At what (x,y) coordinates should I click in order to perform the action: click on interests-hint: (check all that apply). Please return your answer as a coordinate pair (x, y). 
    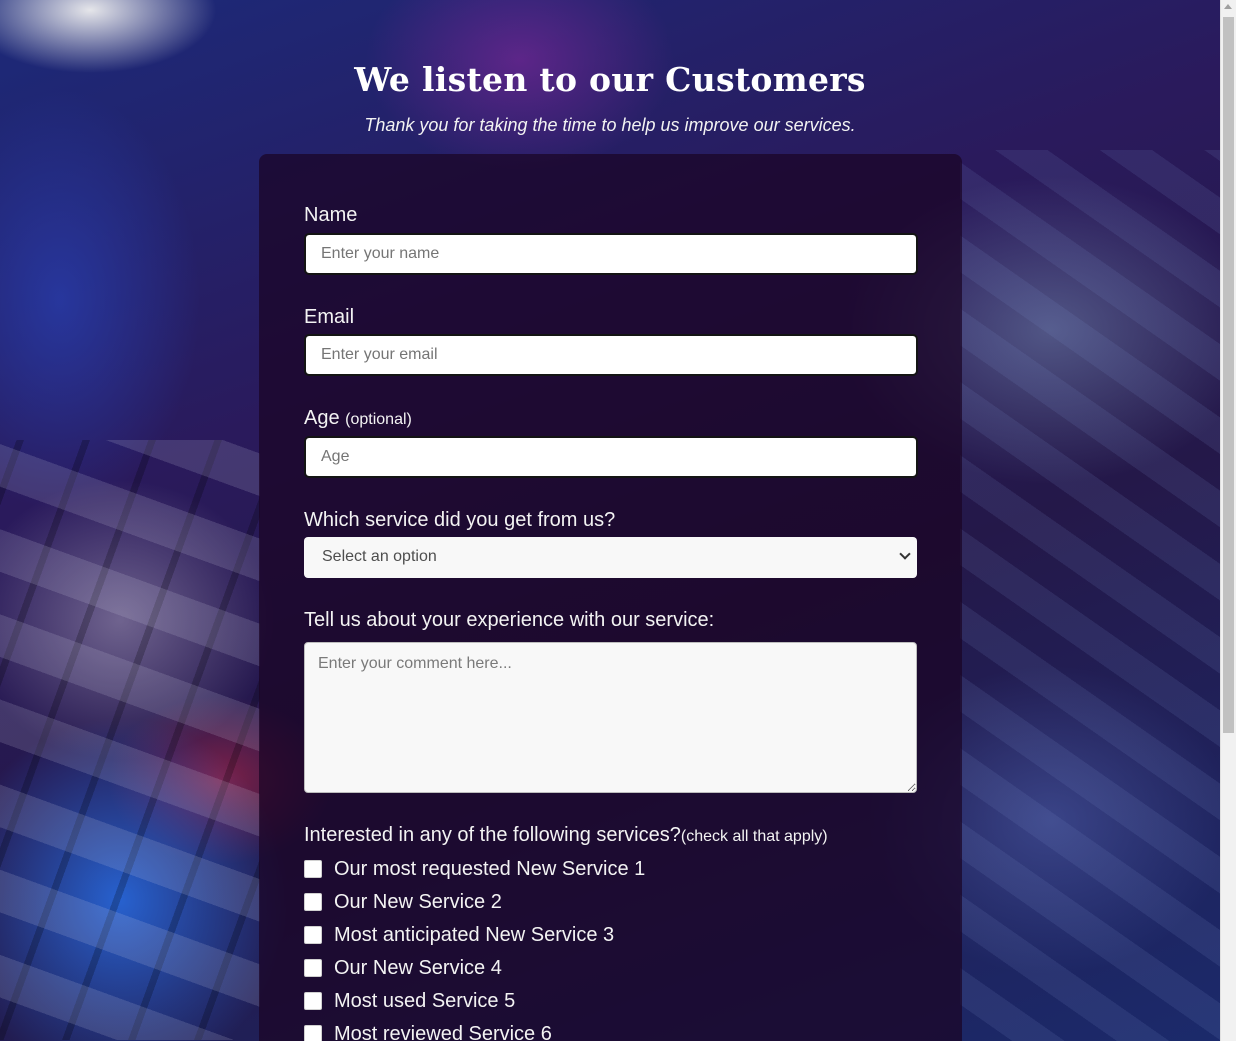
    Looking at the image, I should click on (754, 836).